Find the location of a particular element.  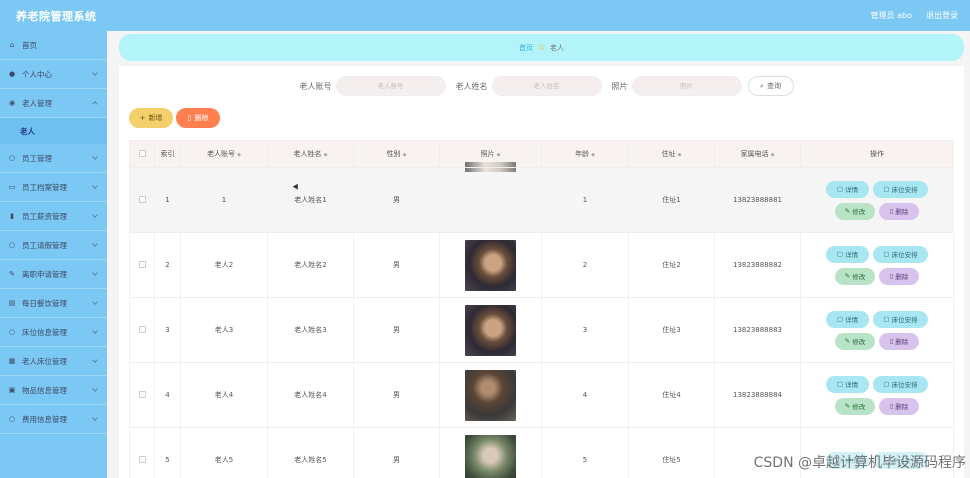

logout-link: 退出登录 is located at coordinates (942, 15).